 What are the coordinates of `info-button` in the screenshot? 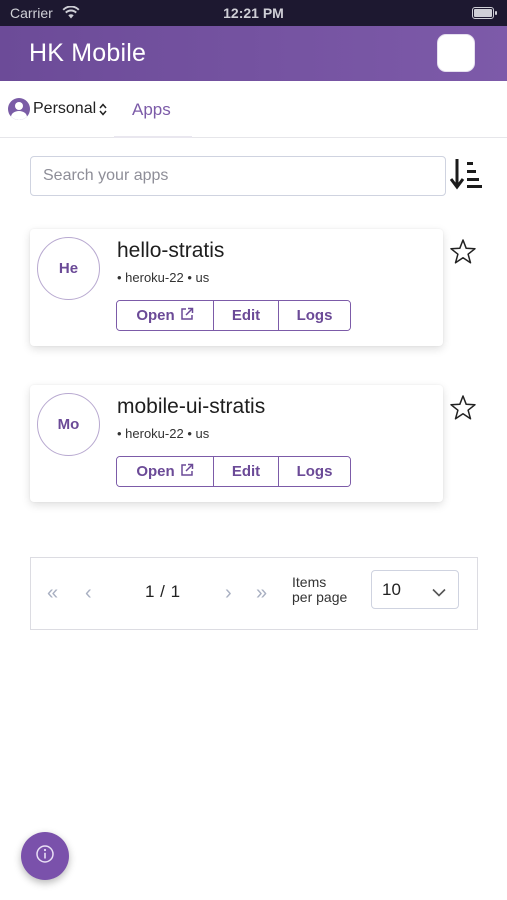 It's located at (45, 856).